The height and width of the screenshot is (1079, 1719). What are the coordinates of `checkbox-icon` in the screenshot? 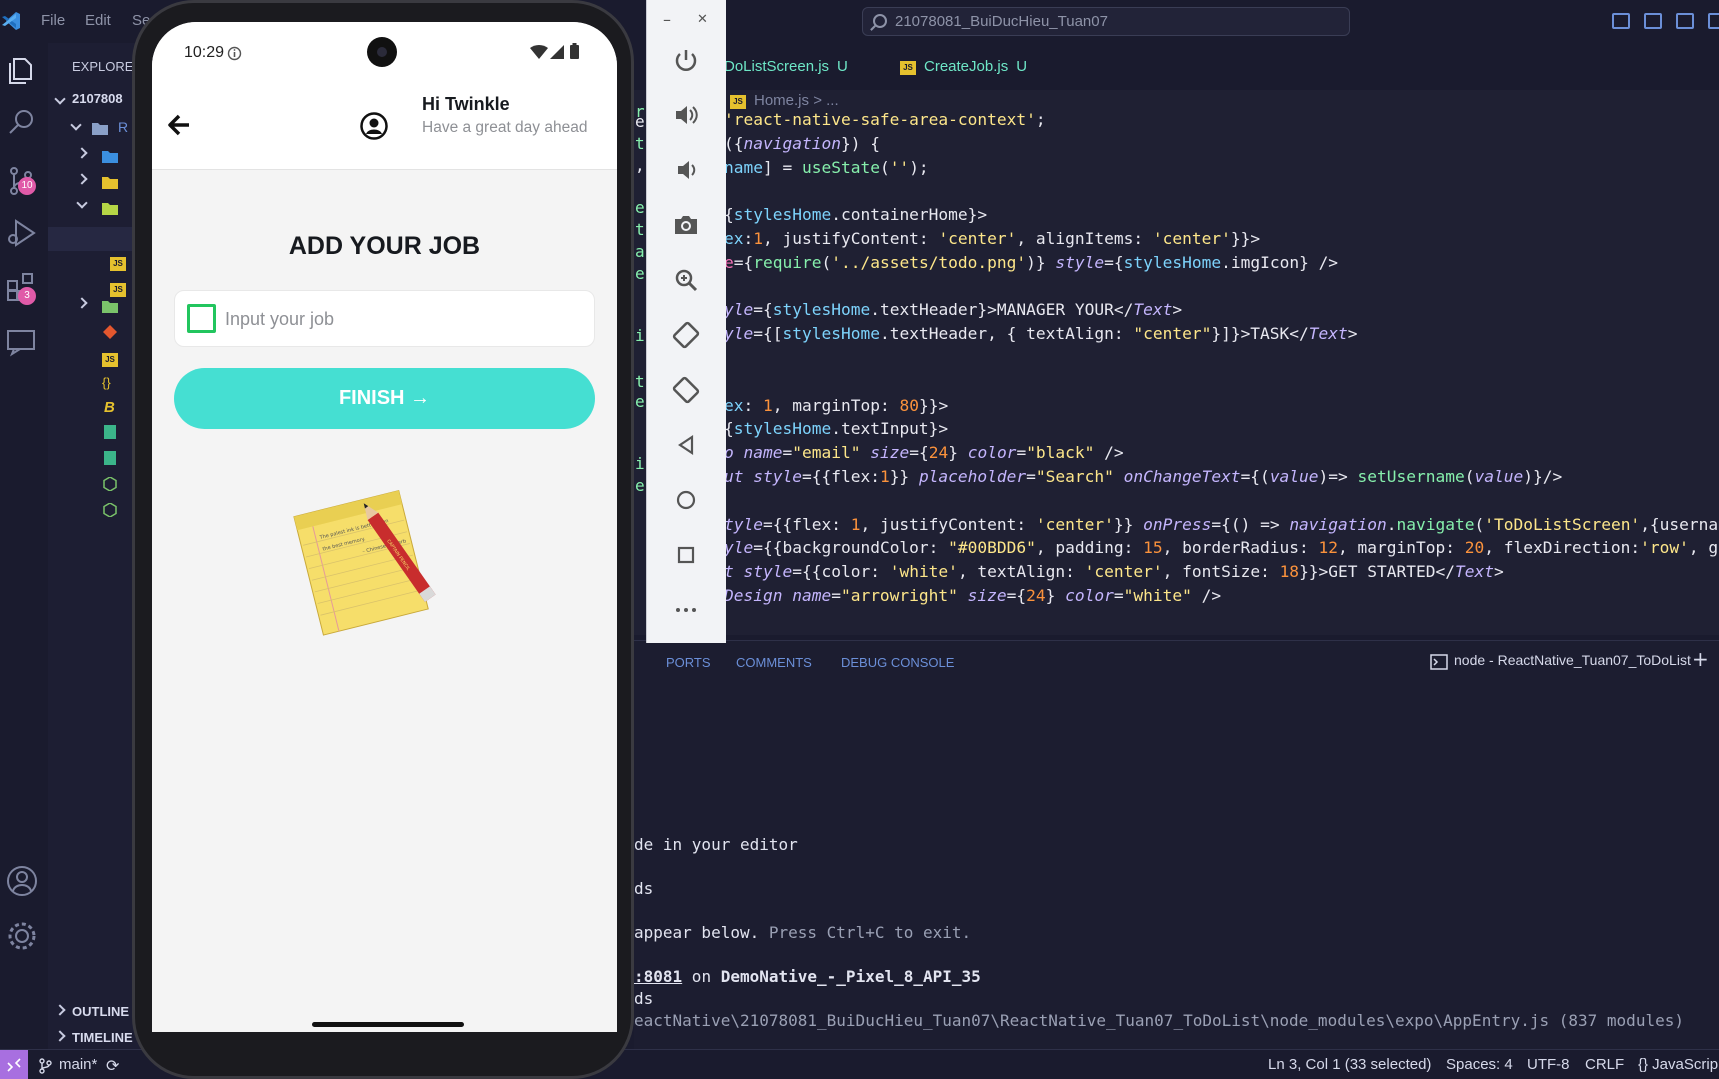 It's located at (201, 318).